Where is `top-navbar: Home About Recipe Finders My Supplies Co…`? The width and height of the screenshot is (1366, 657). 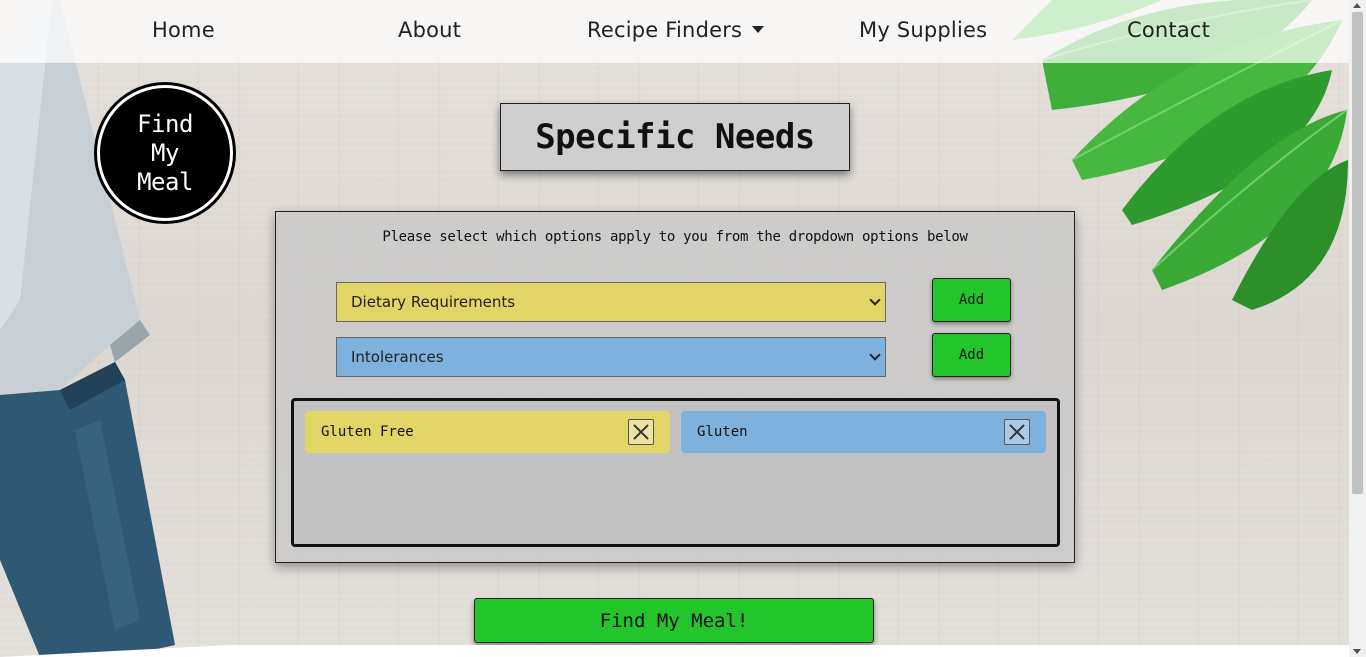 top-navbar: Home About Recipe Finders My Supplies Co… is located at coordinates (674, 31).